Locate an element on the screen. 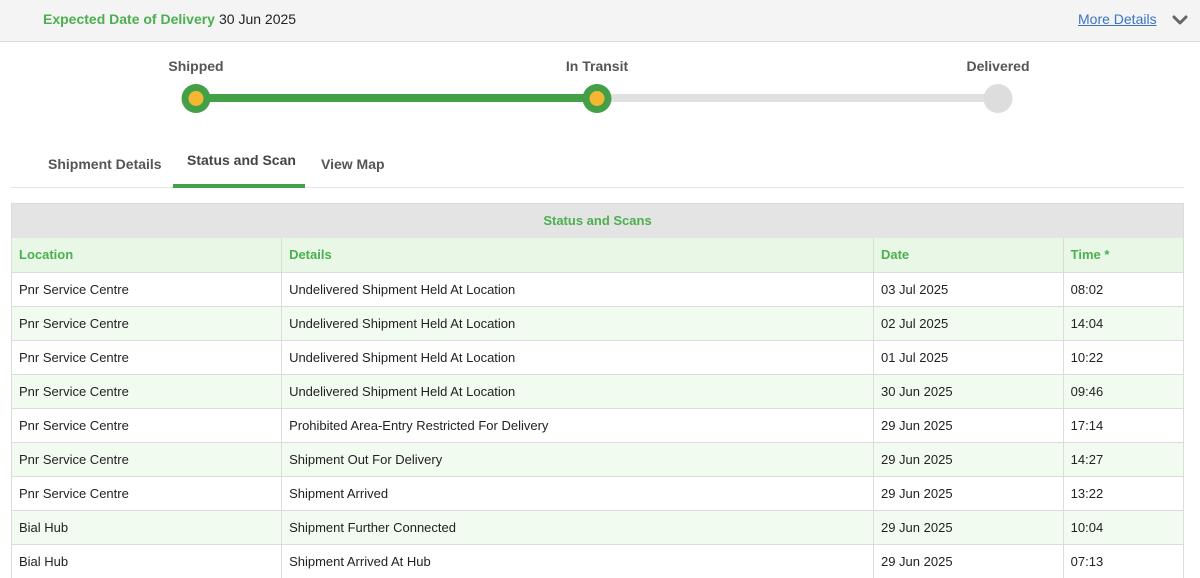 The height and width of the screenshot is (578, 1200). cell-date: 30 Jun 2025 is located at coordinates (968, 391).